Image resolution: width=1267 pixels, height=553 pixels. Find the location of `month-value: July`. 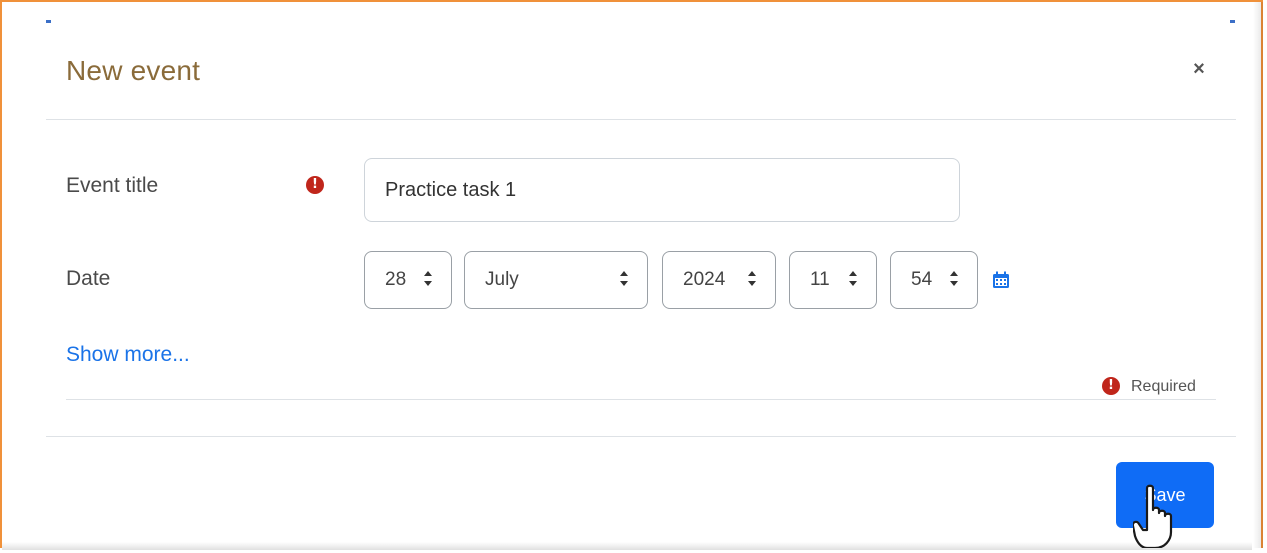

month-value: July is located at coordinates (502, 279).